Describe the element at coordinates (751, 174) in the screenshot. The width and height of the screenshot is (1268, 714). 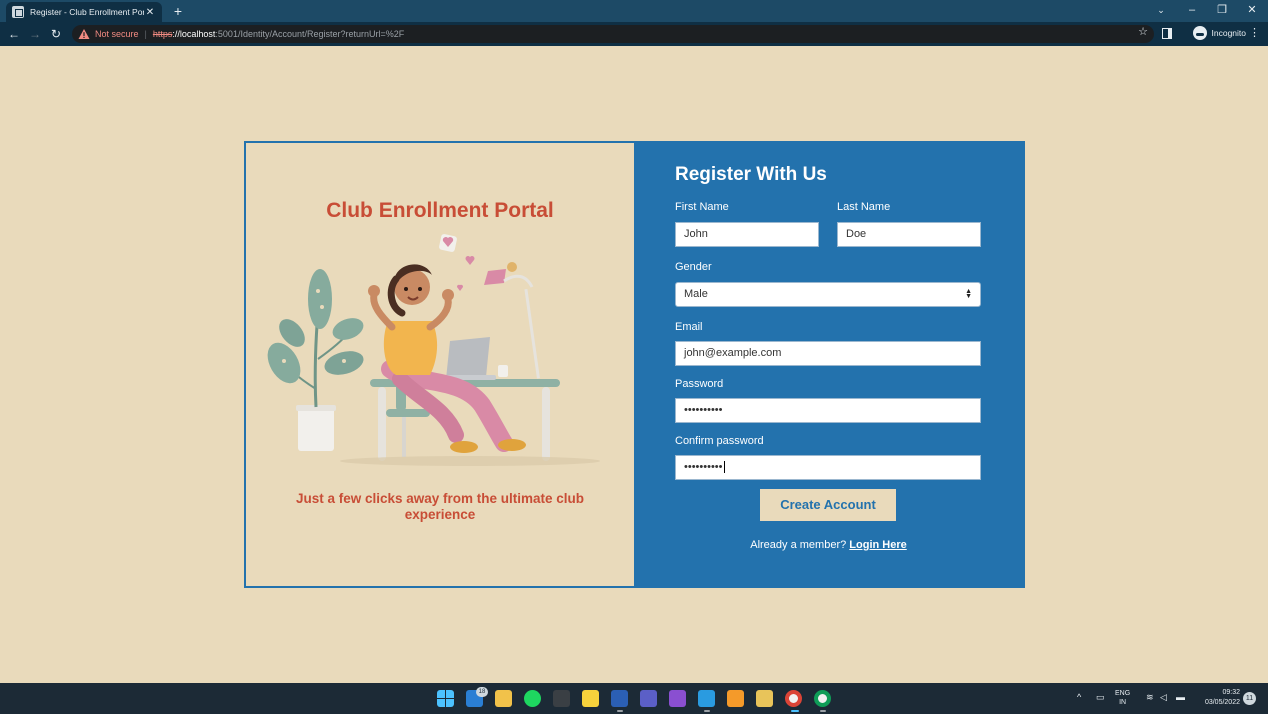
I see `form-title: Register With Us` at that location.